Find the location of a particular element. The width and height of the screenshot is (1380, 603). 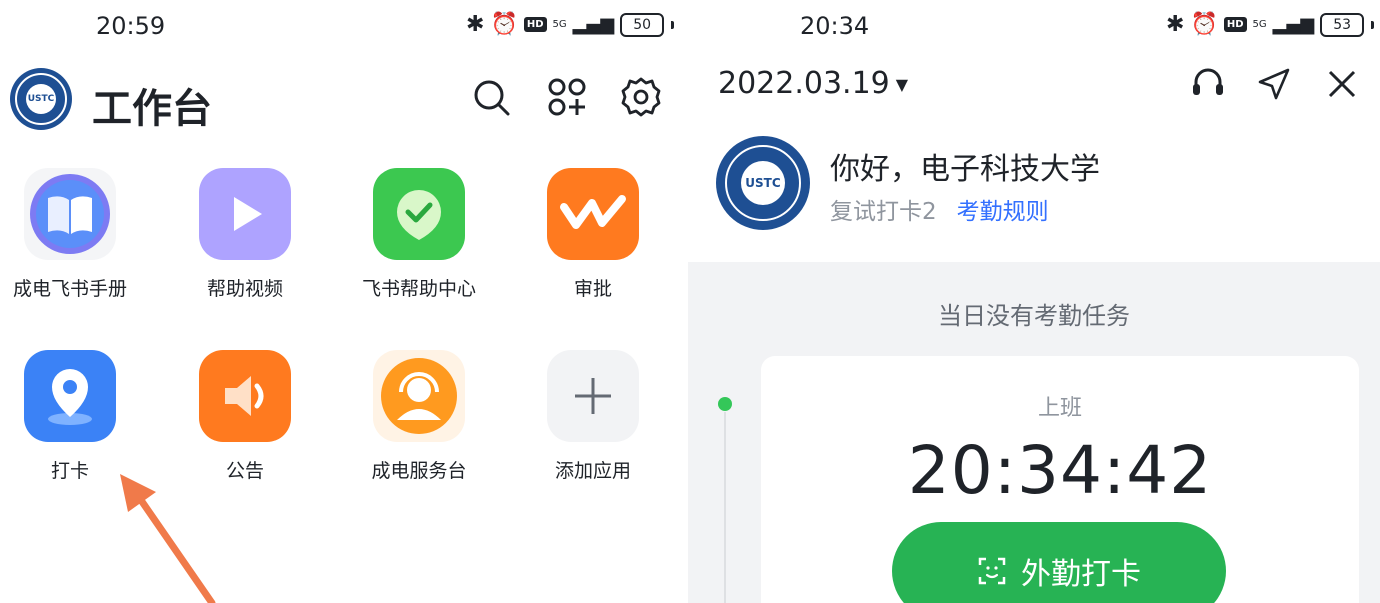

greeting-text: 你好，电子科技大学 is located at coordinates (965, 169).